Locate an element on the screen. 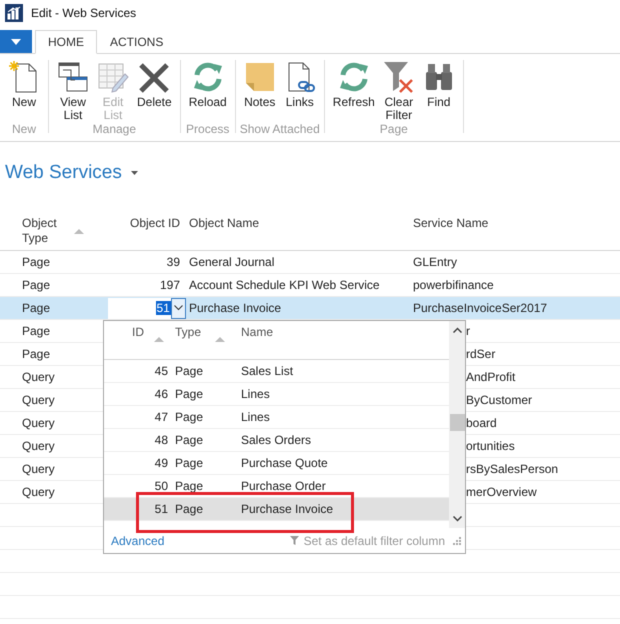  lookup-row: 49 Page Purchase Quote is located at coordinates (276, 463).